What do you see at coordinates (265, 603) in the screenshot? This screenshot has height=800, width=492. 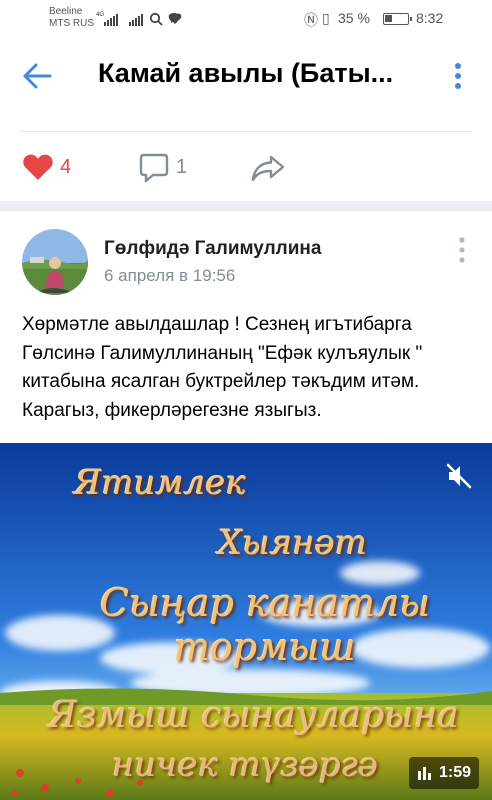 I see `video-line-3: Сыңар канатлы` at bounding box center [265, 603].